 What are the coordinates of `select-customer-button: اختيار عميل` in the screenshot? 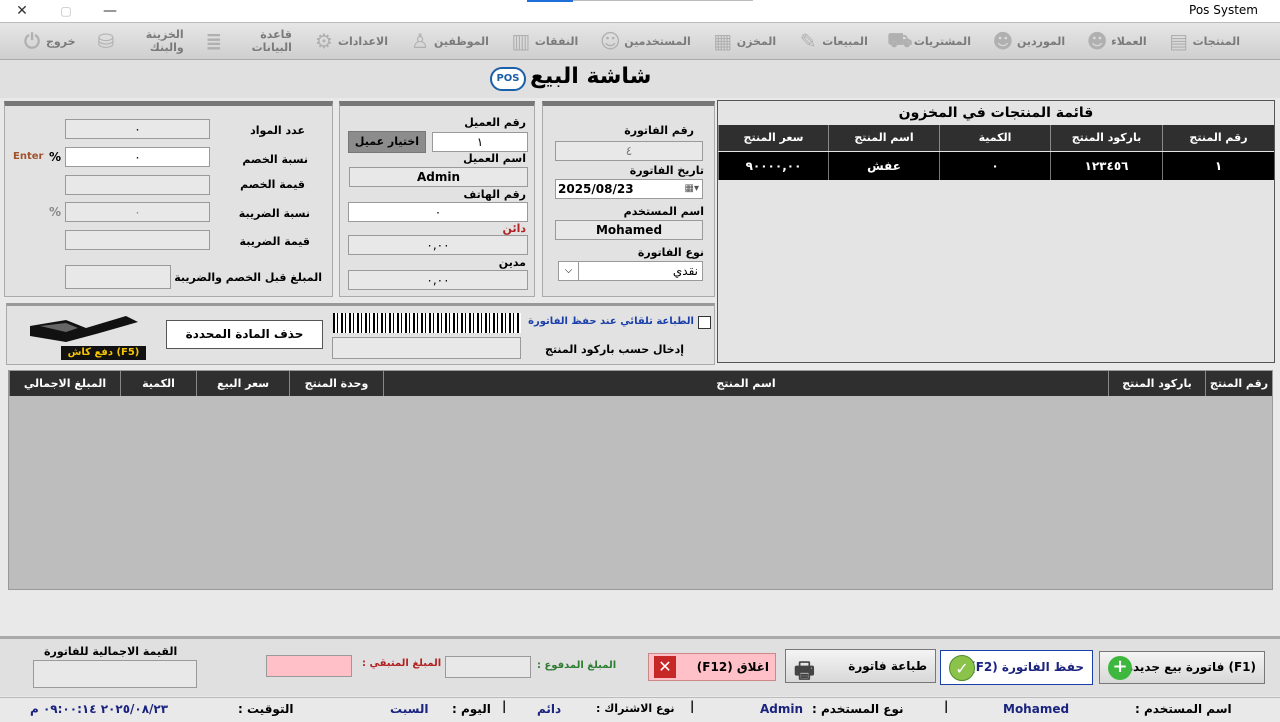 It's located at (387, 142).